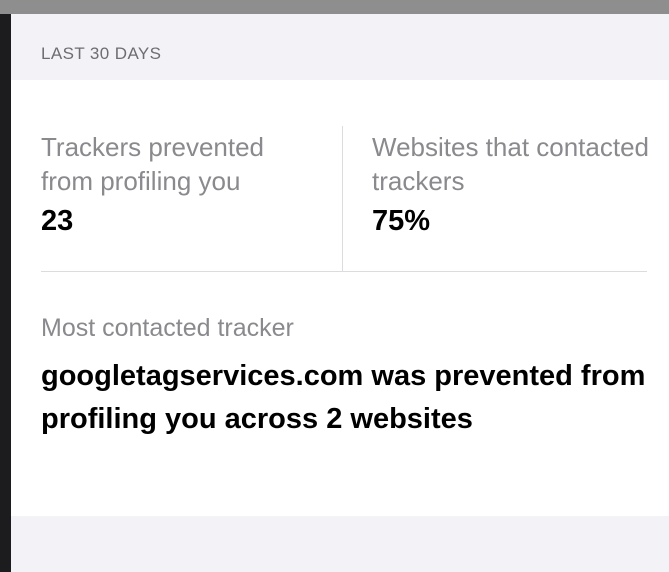  What do you see at coordinates (344, 271) in the screenshot?
I see `section-divider` at bounding box center [344, 271].